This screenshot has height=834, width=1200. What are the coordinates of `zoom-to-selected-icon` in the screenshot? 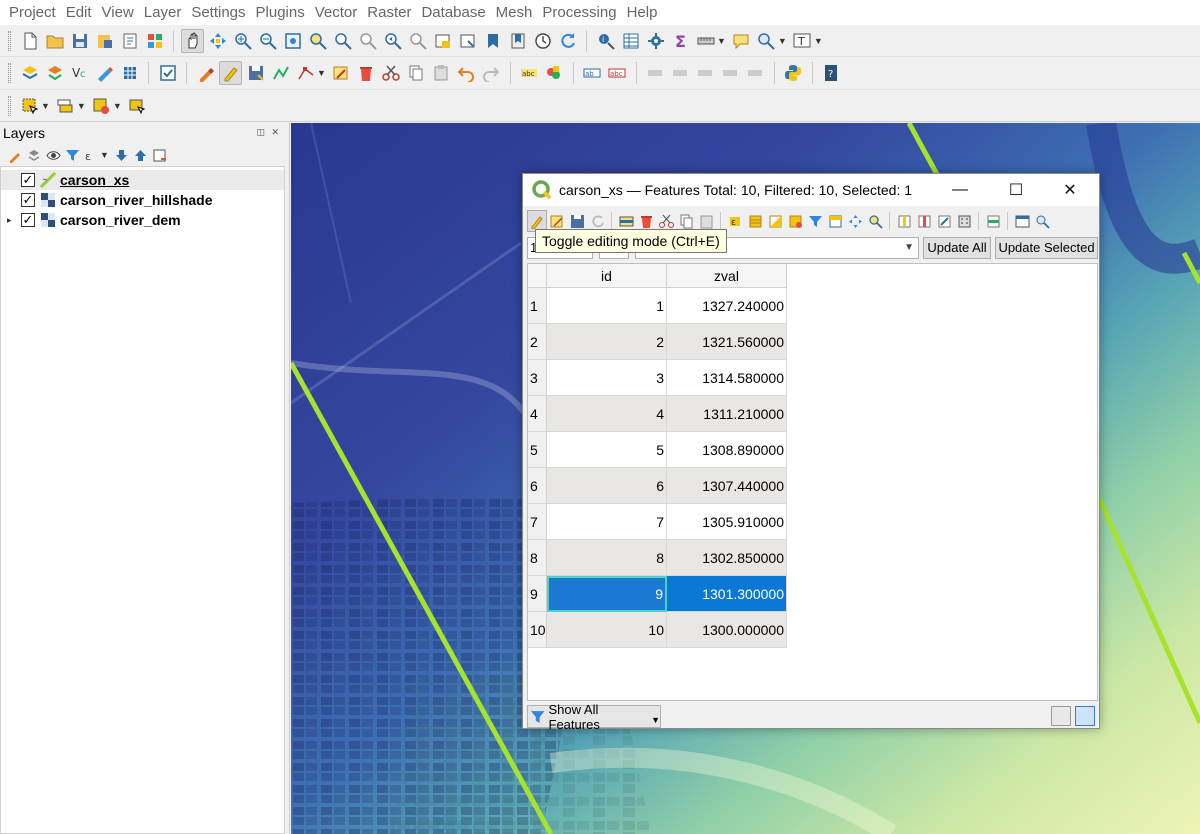 It's located at (875, 221).